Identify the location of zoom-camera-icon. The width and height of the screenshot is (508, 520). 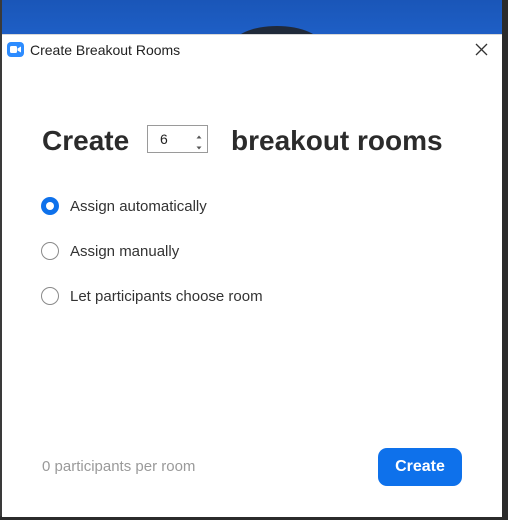
(15, 49).